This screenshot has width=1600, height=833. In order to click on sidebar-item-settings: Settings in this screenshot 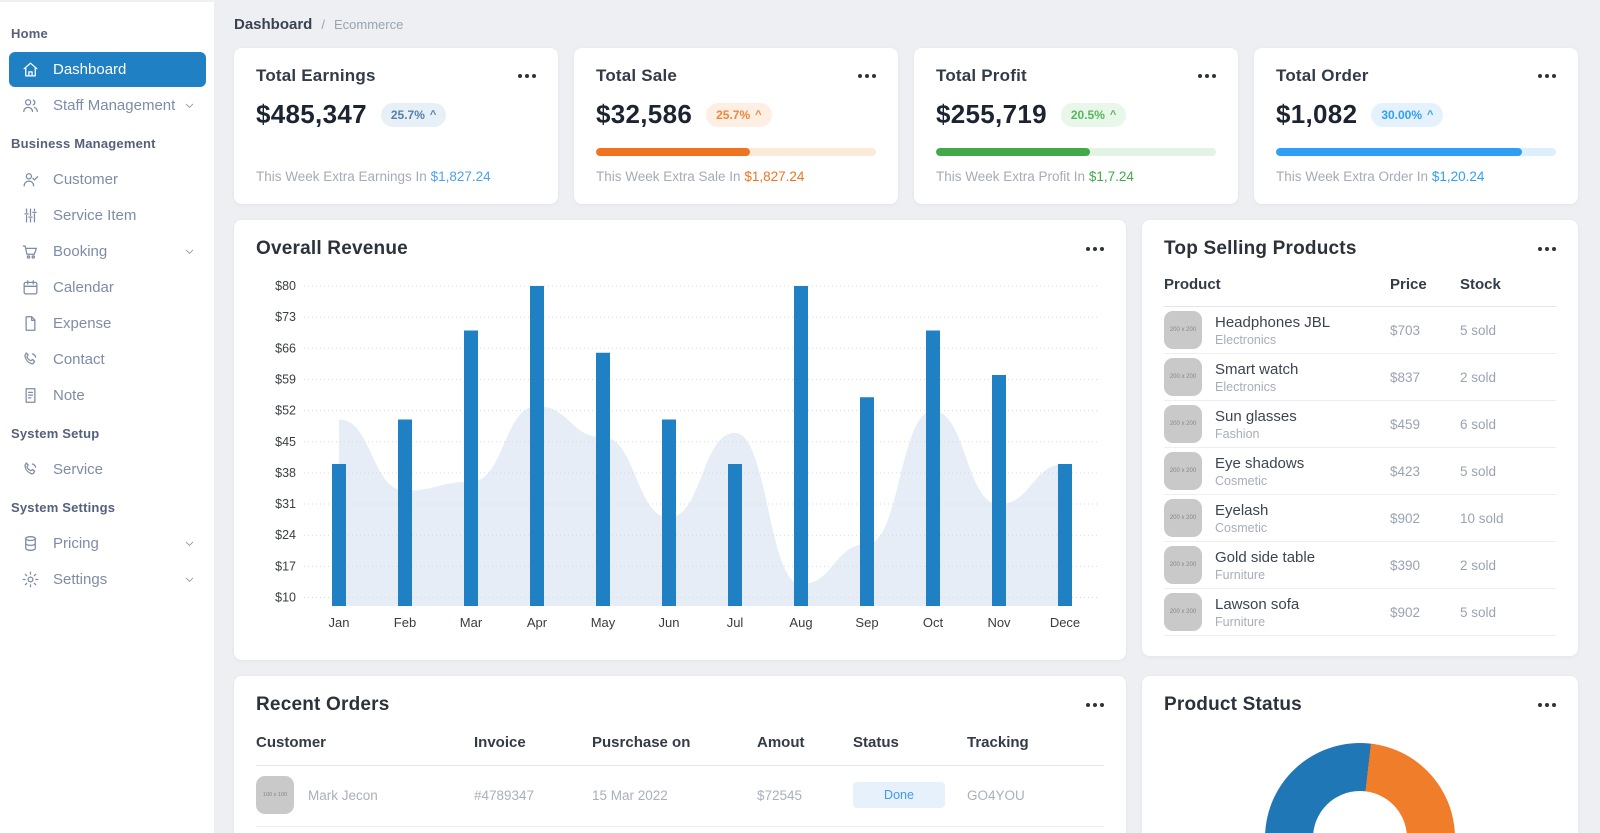, I will do `click(107, 579)`.